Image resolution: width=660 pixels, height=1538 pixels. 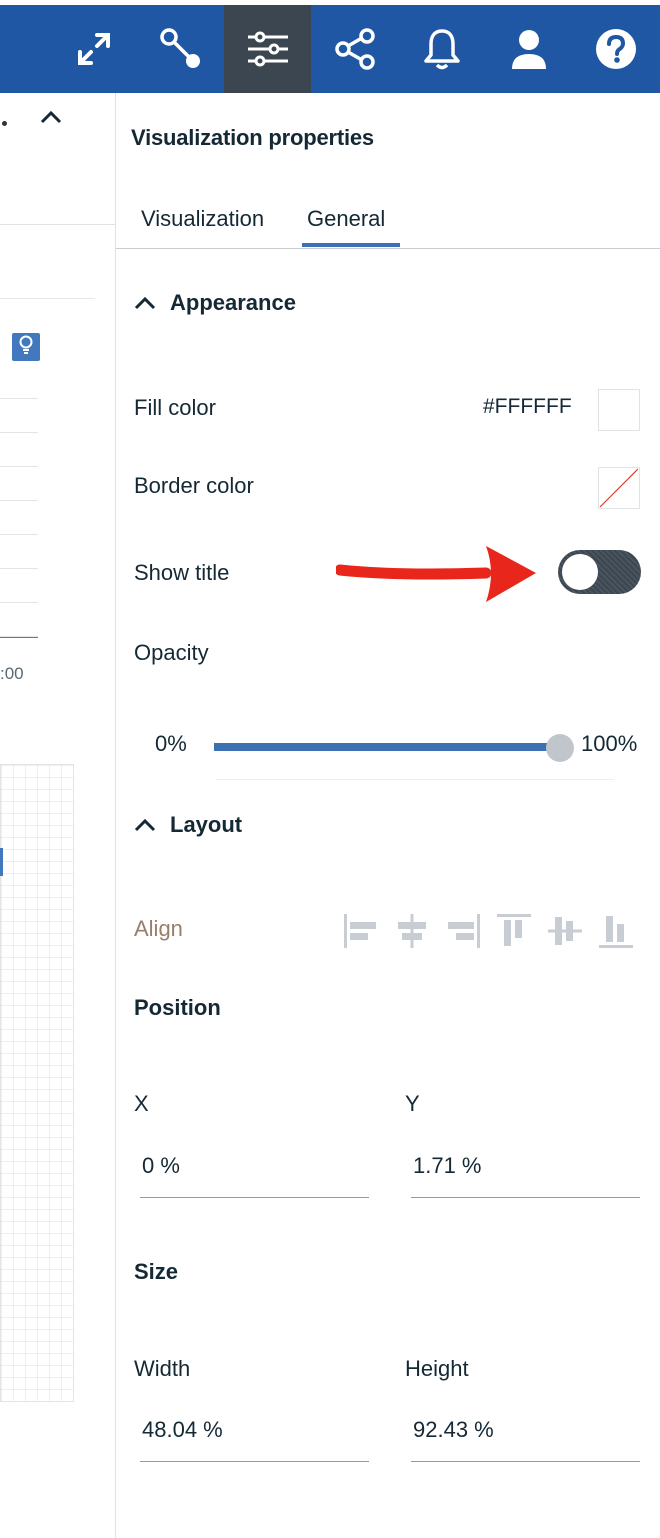 I want to click on width-label: Width, so click(x=162, y=1368).